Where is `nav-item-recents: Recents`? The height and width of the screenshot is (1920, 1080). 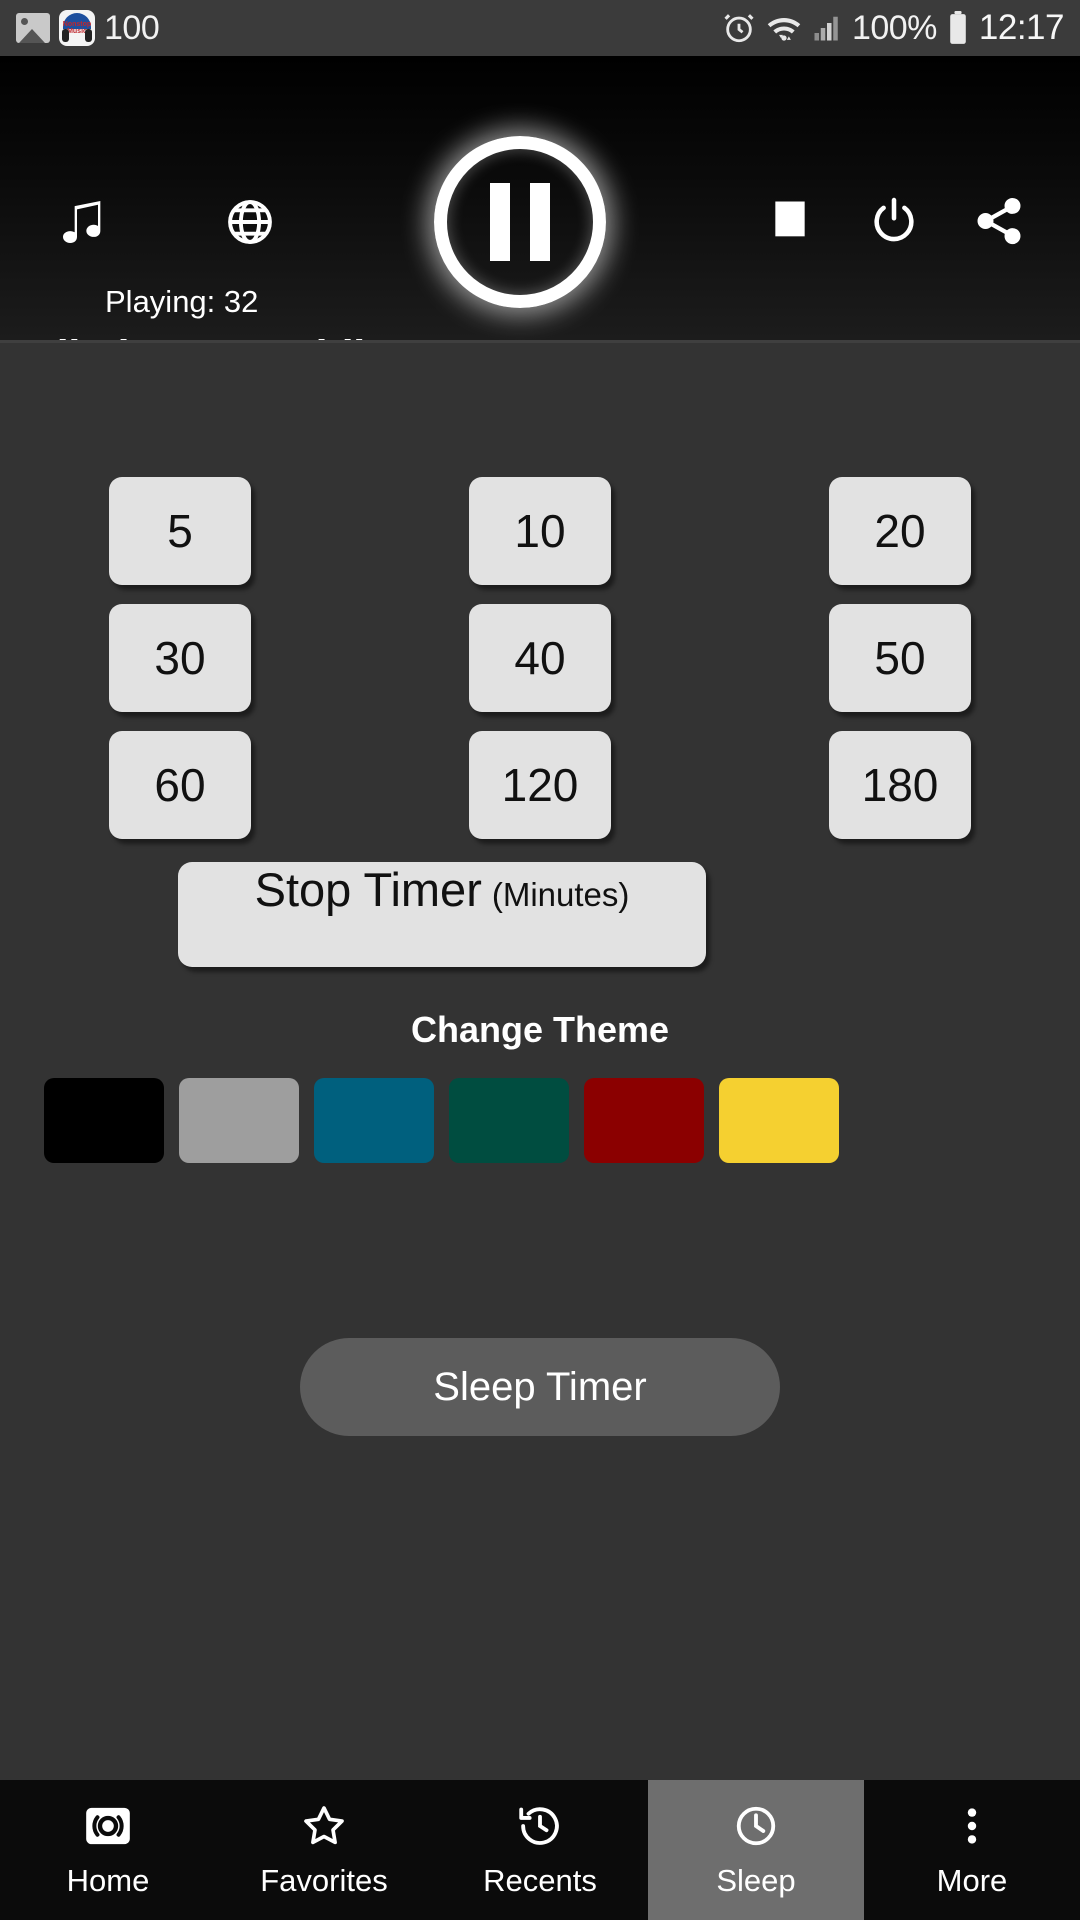 nav-item-recents: Recents is located at coordinates (540, 1850).